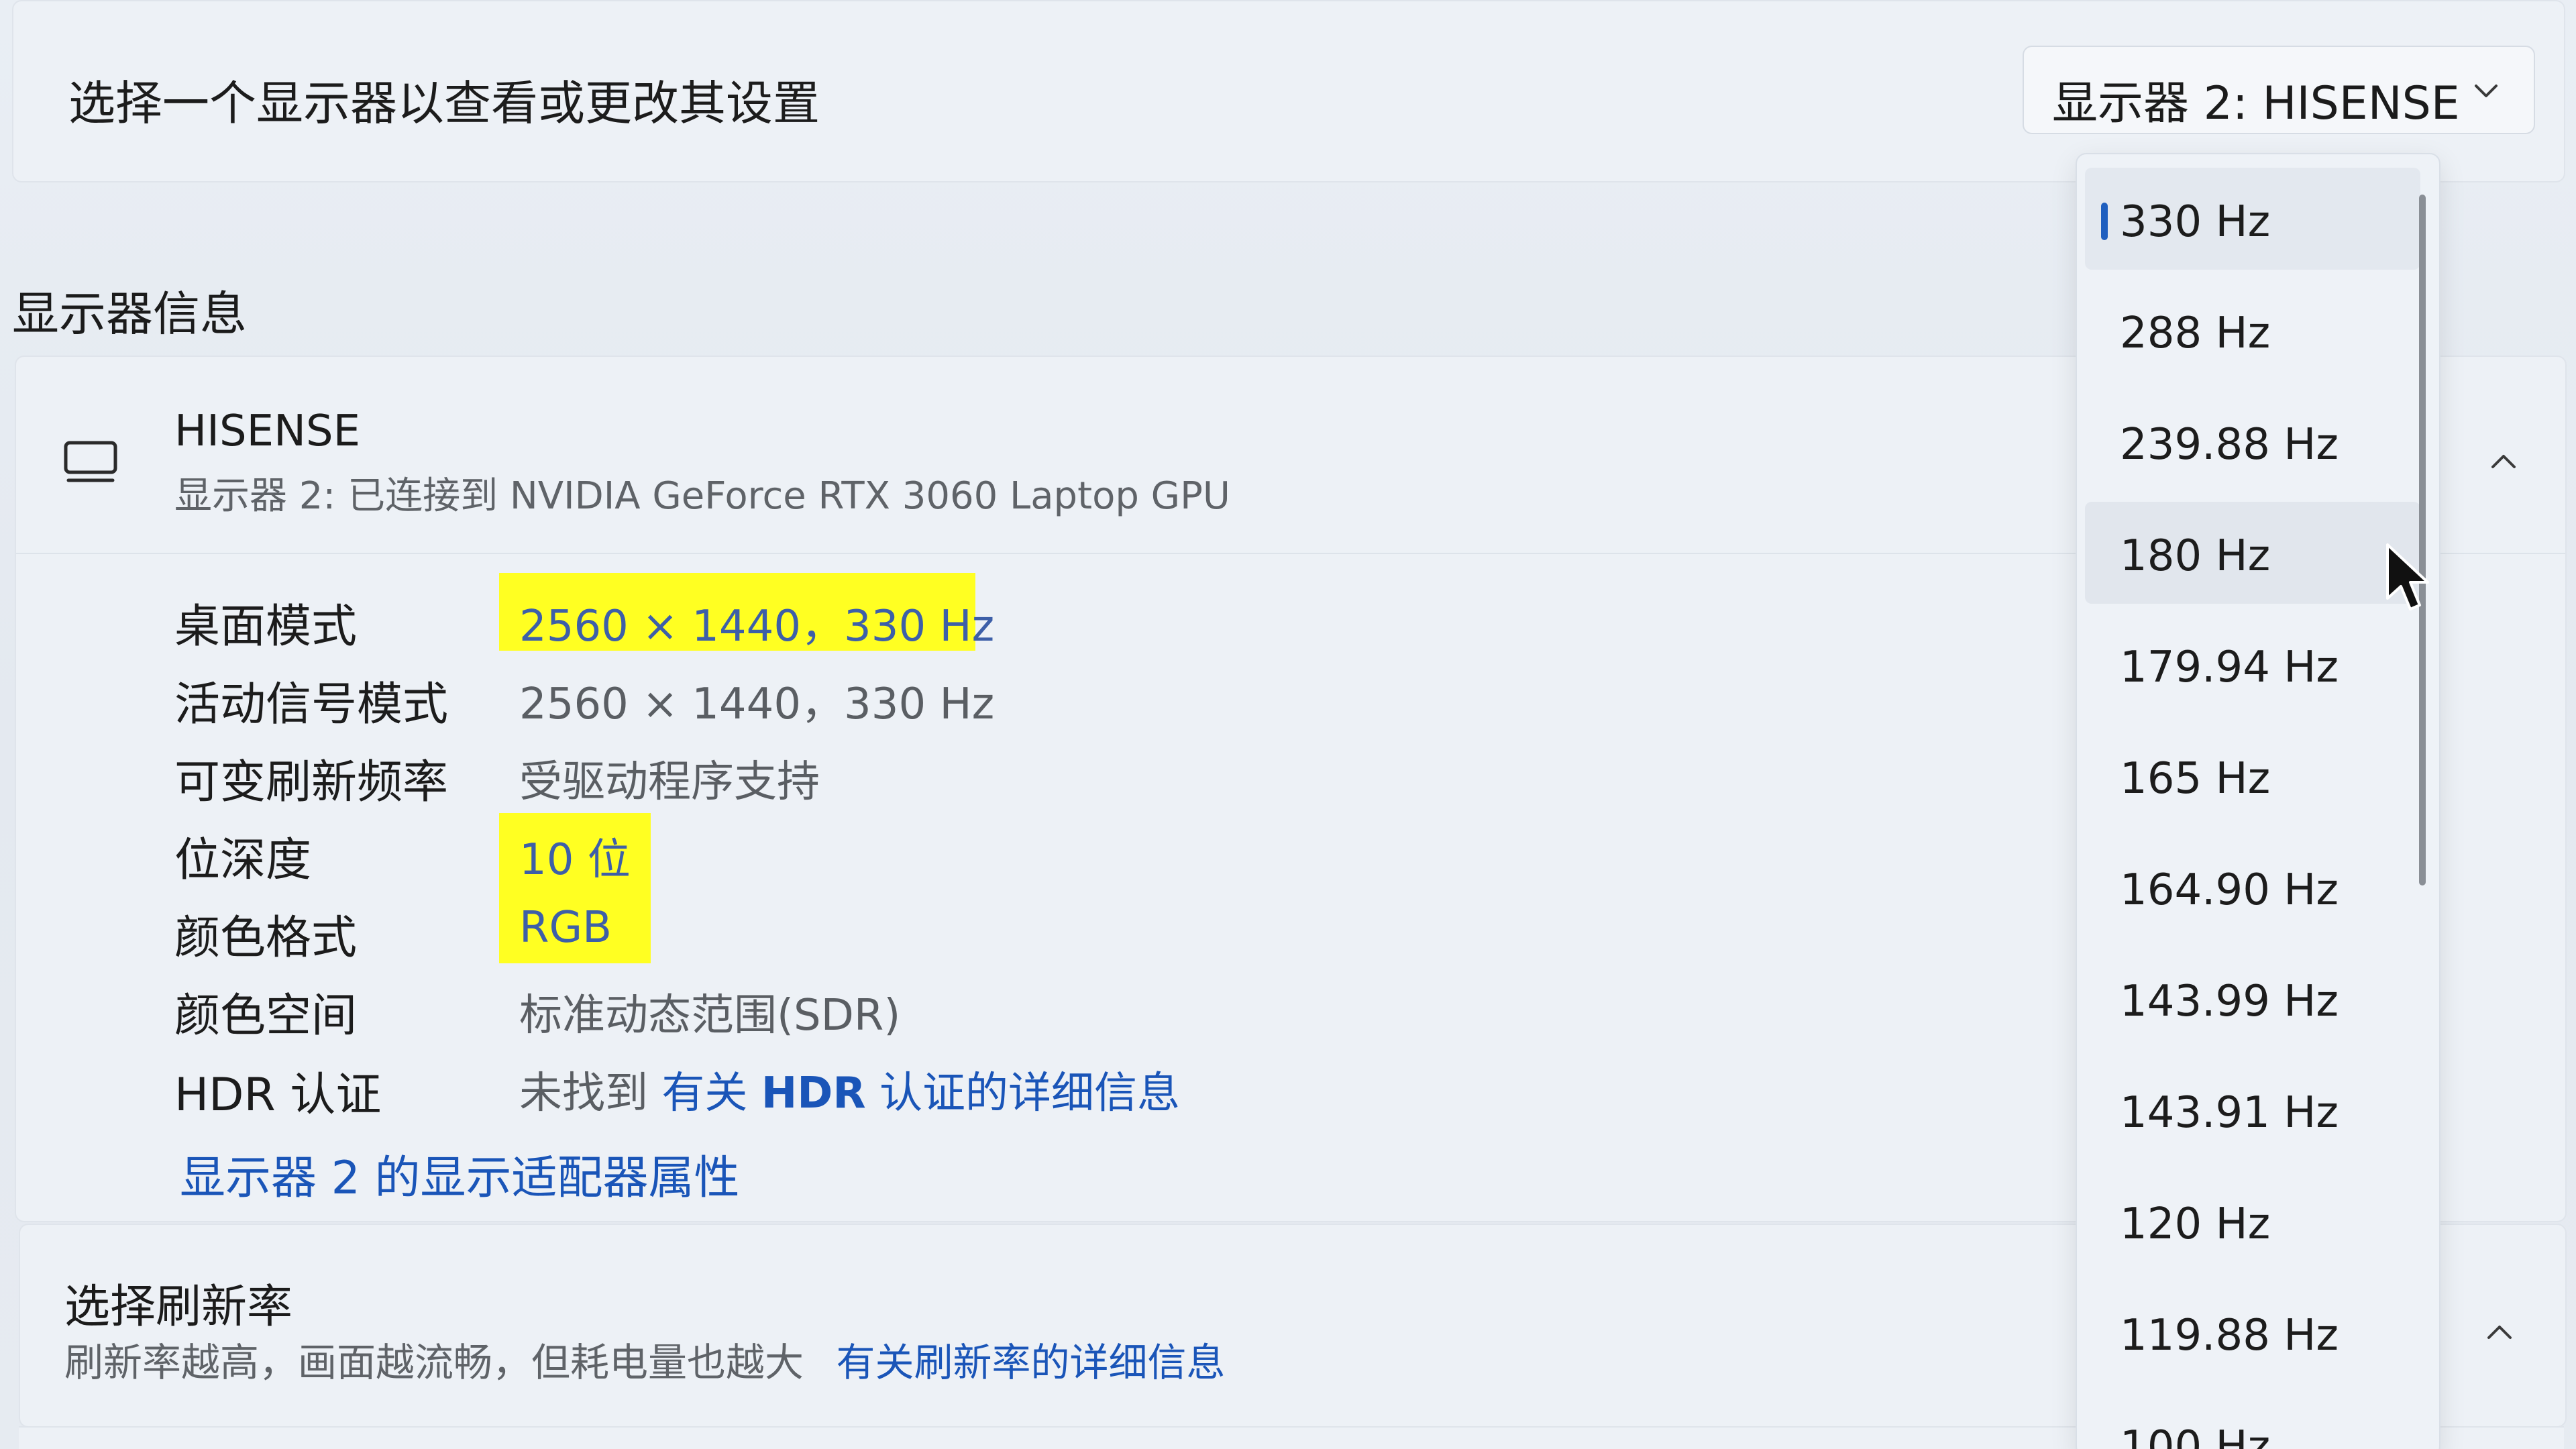 The height and width of the screenshot is (1449, 2576). Describe the element at coordinates (583, 1093) in the screenshot. I see `hdr-not-found-text: 未找到` at that location.